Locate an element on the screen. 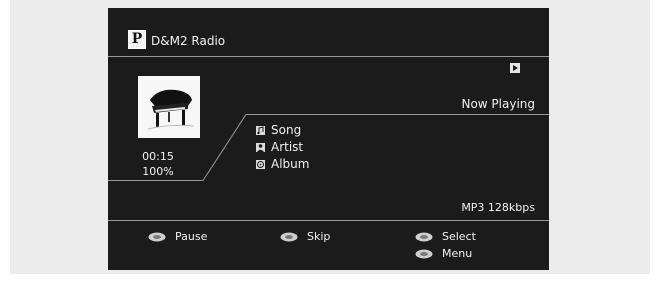 This screenshot has width=659, height=284. grand-piano-image is located at coordinates (169, 107).